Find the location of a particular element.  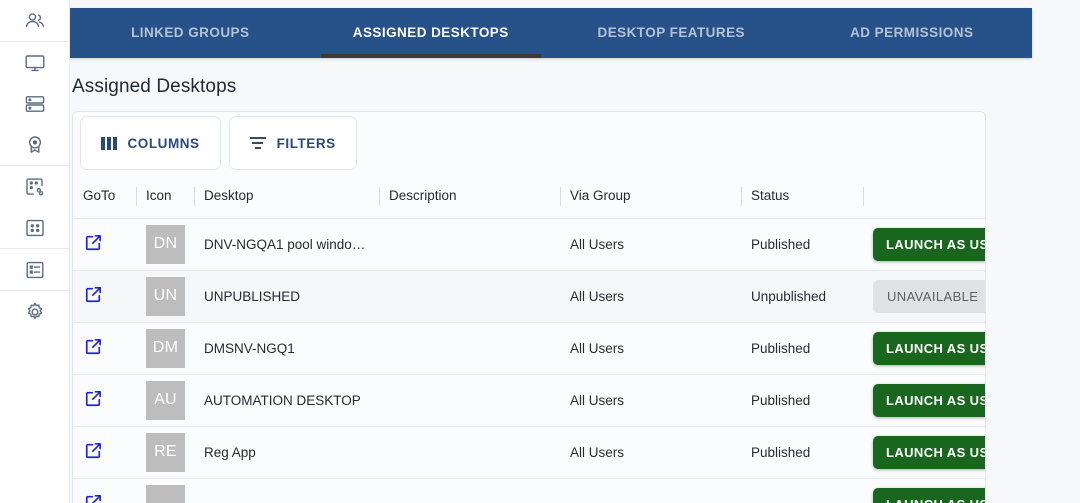

table-toolbar: COLUMNS FILTERS is located at coordinates (529, 143).